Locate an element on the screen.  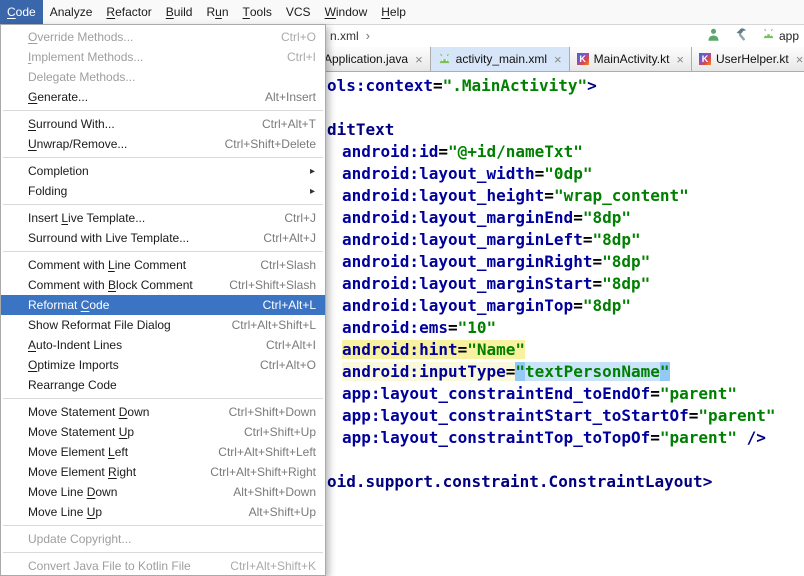
breadcrumb-file: n.xml is located at coordinates (344, 36).